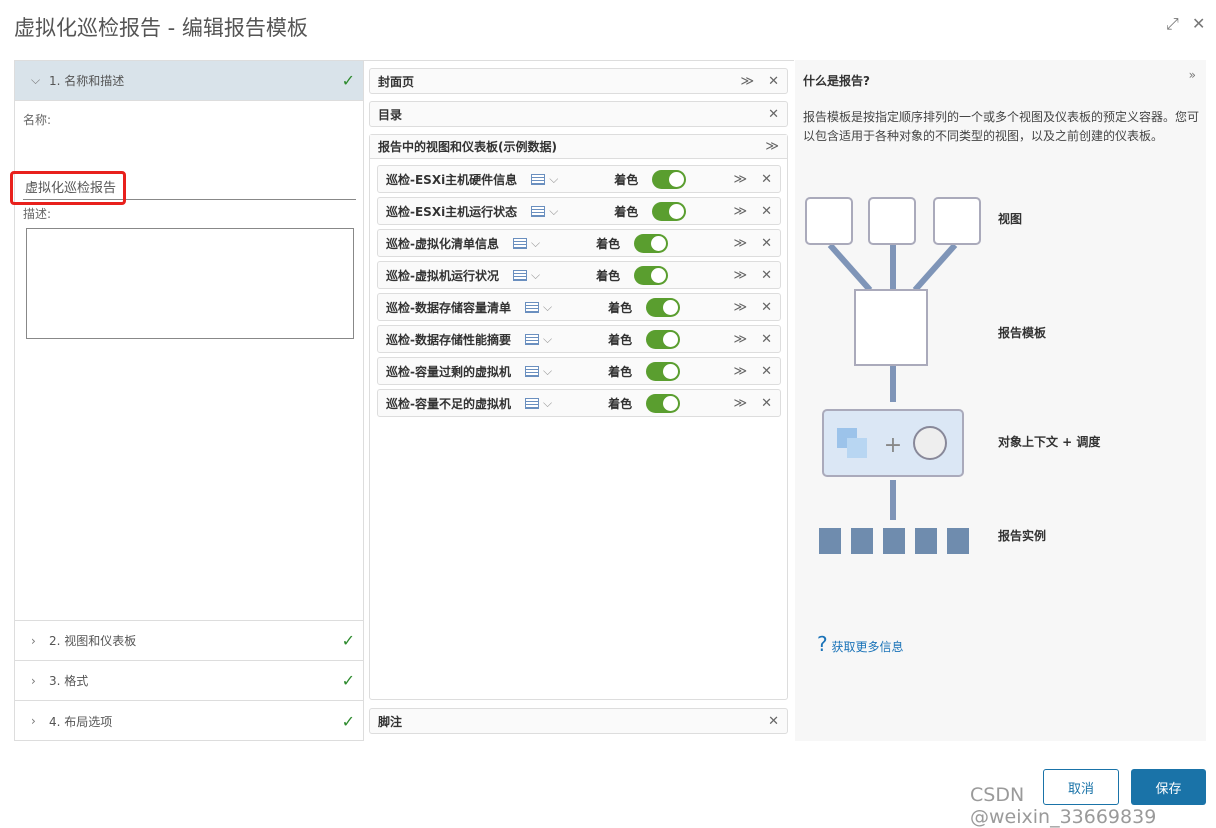 Image resolution: width=1216 pixels, height=828 pixels. Describe the element at coordinates (1198, 23) in the screenshot. I see `close-icon: ✕` at that location.